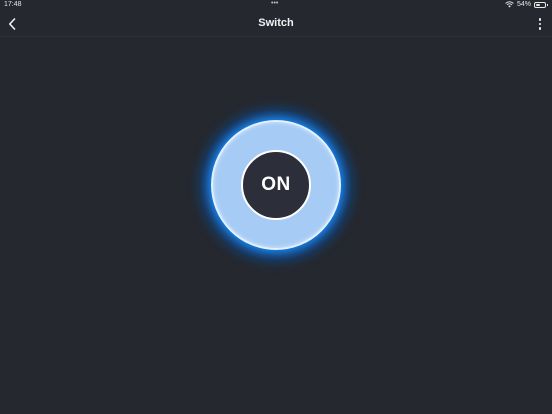  I want to click on status-bar: 17:48 ••• 54%, so click(276, 5).